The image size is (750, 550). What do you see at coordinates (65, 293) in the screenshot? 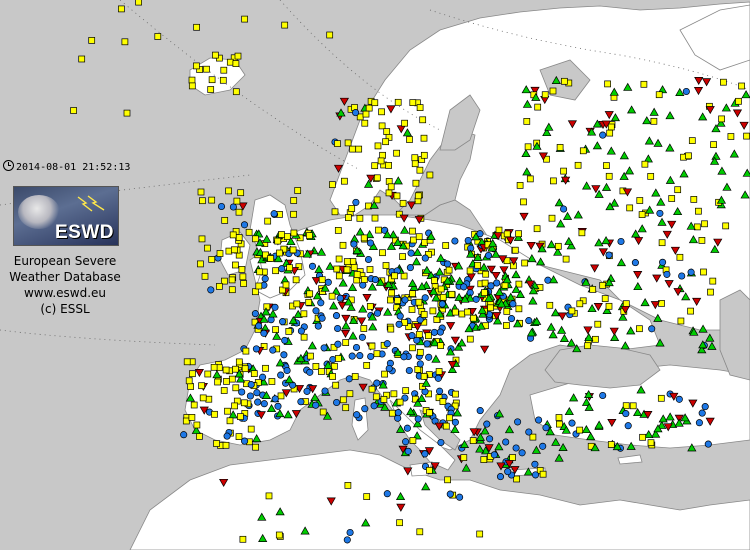
I see `website-link: www.eswd.eu` at bounding box center [65, 293].